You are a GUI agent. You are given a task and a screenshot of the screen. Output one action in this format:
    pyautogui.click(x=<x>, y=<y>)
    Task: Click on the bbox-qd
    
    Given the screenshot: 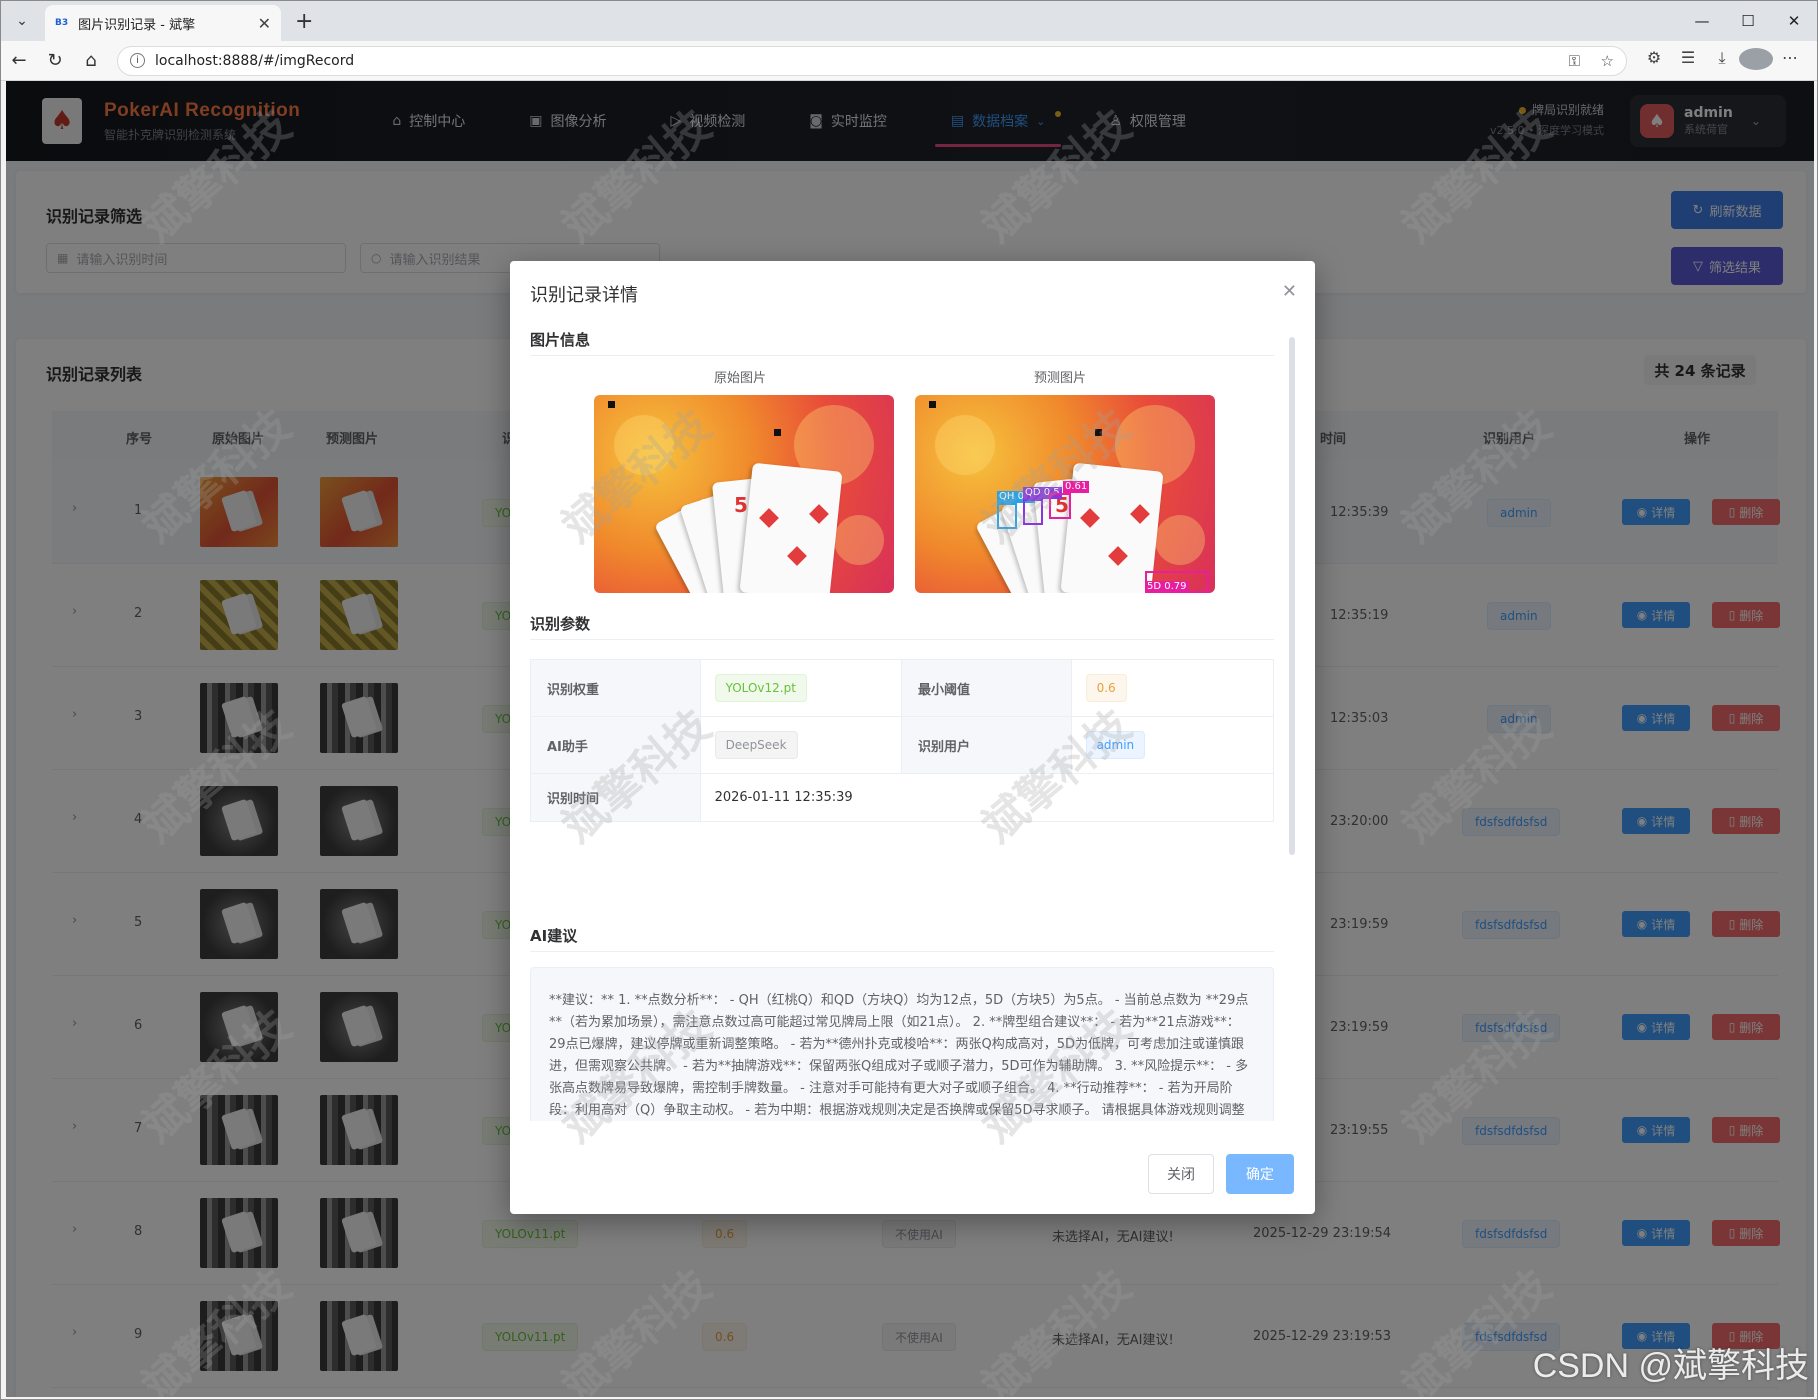 What is the action you would take?
    pyautogui.click(x=1033, y=512)
    